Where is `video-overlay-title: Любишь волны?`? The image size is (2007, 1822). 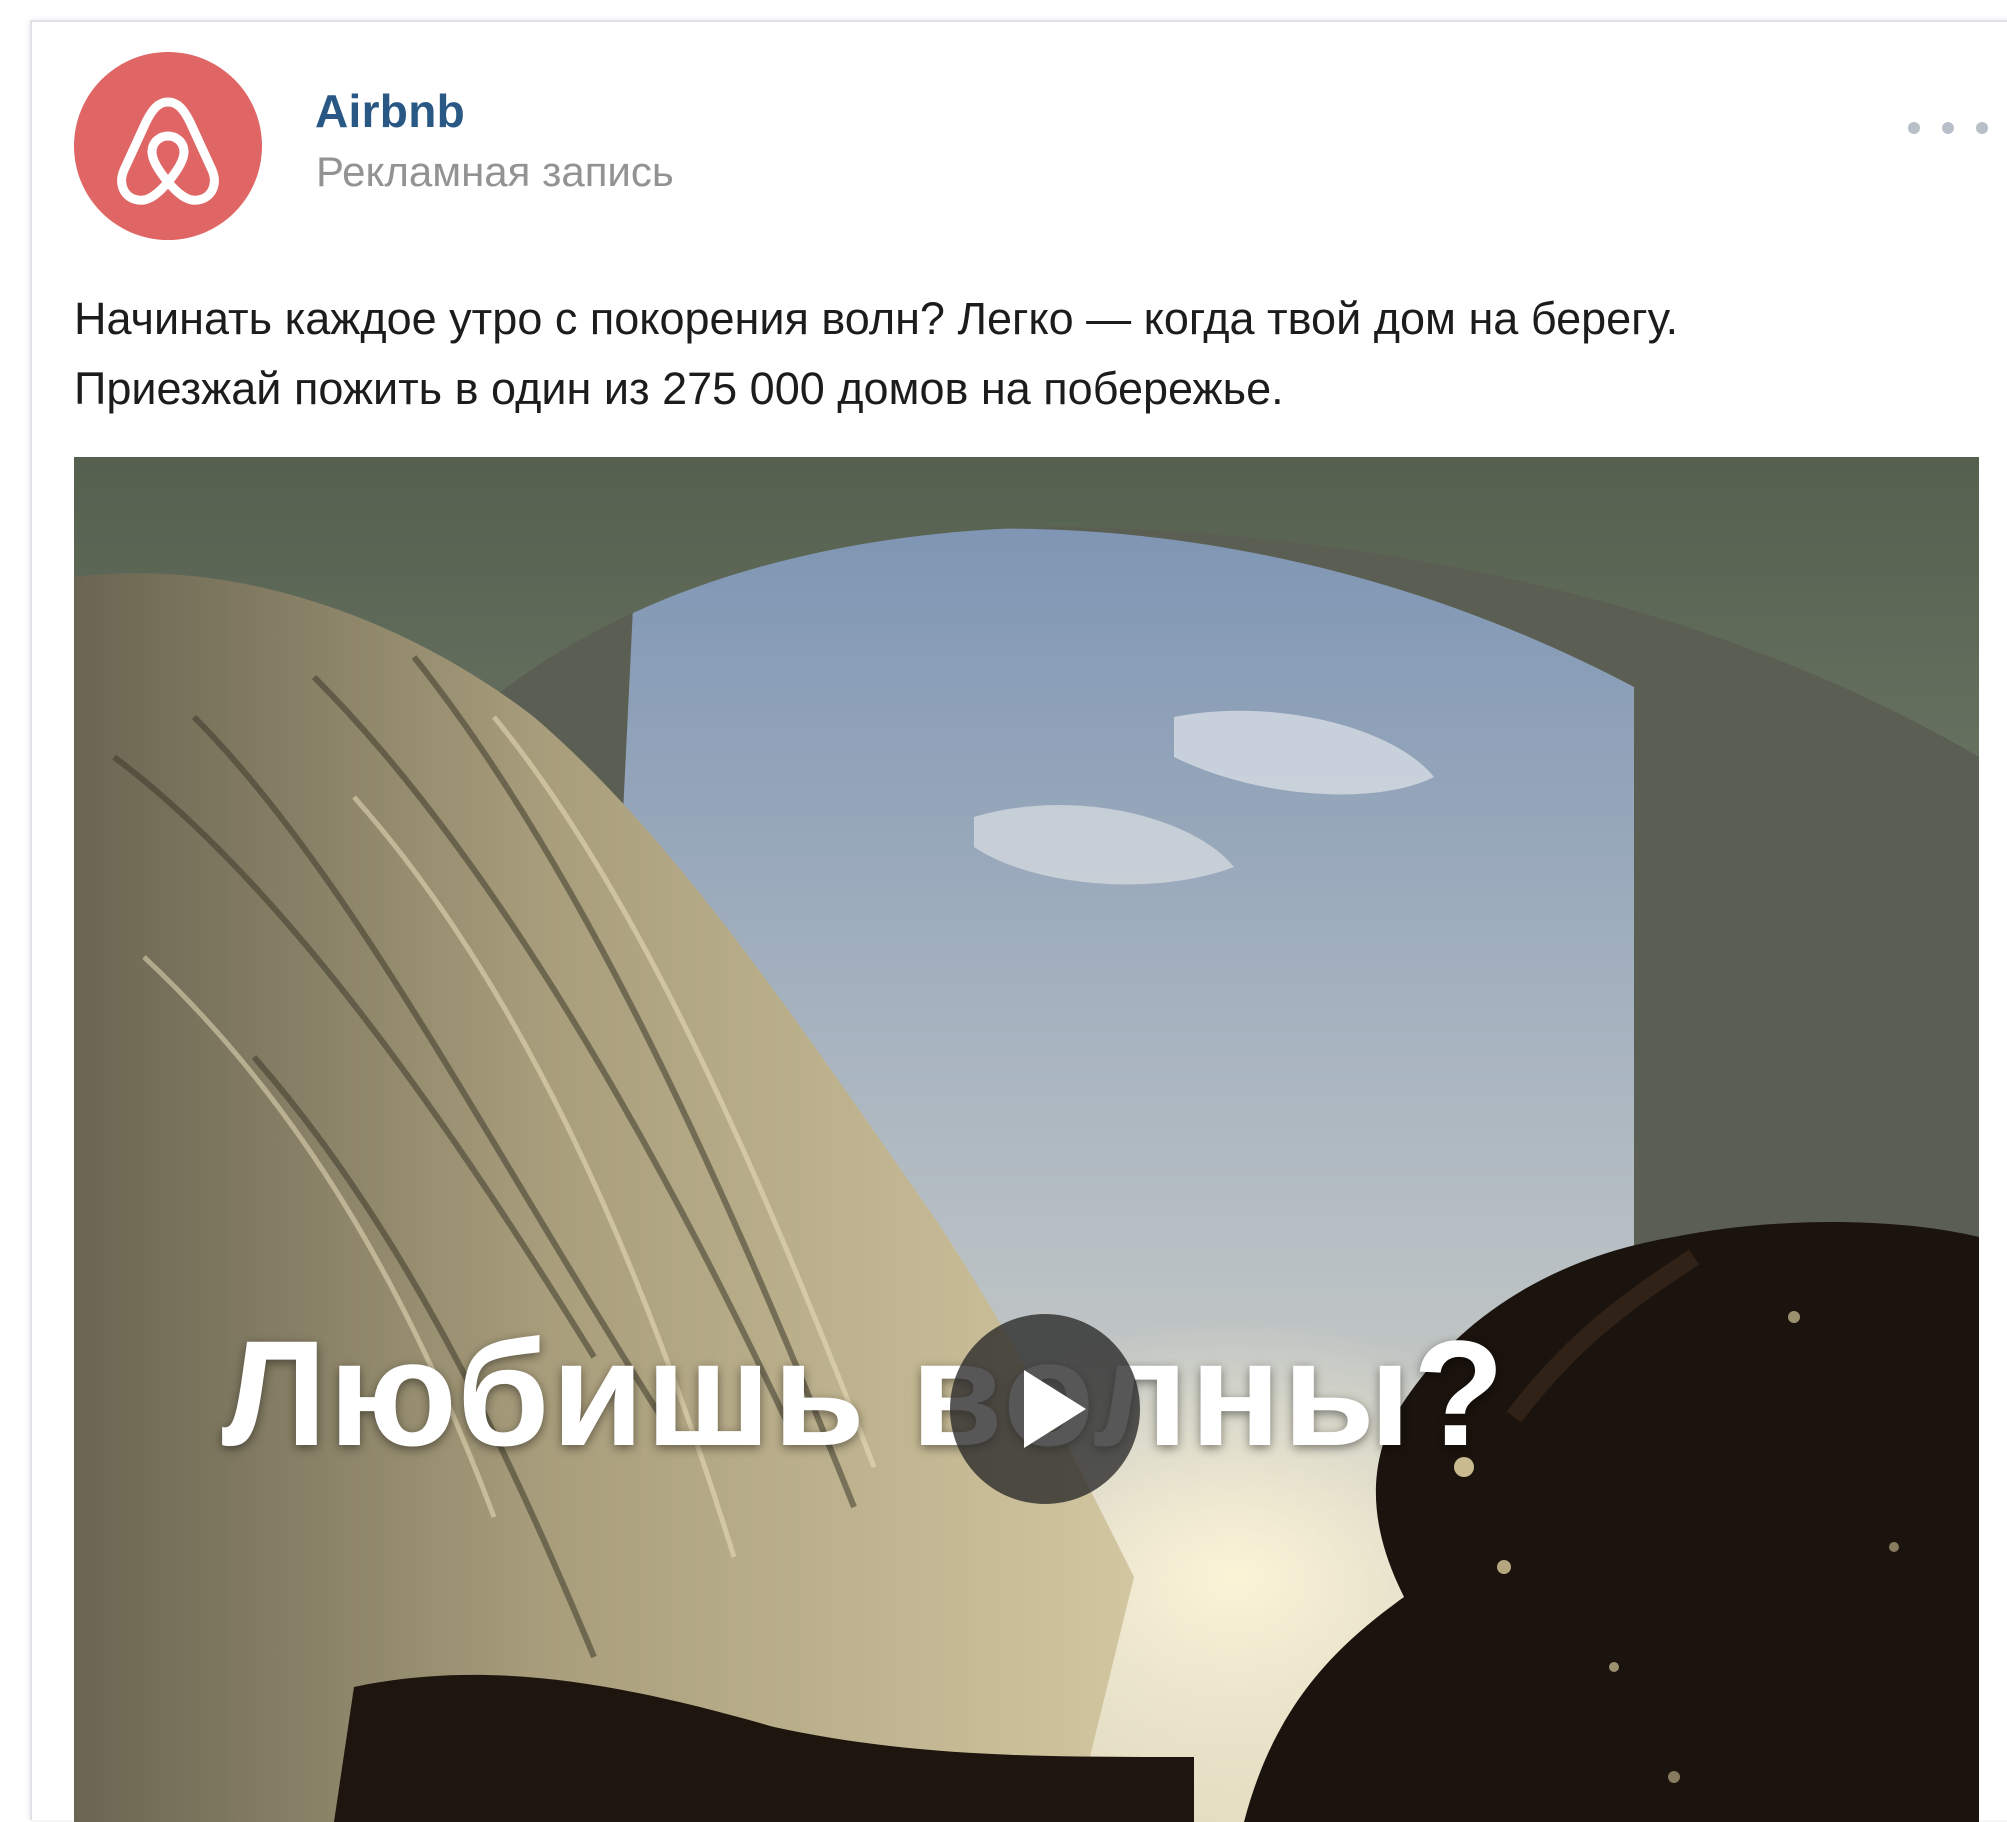
video-overlay-title: Любишь волны? is located at coordinates (864, 1393).